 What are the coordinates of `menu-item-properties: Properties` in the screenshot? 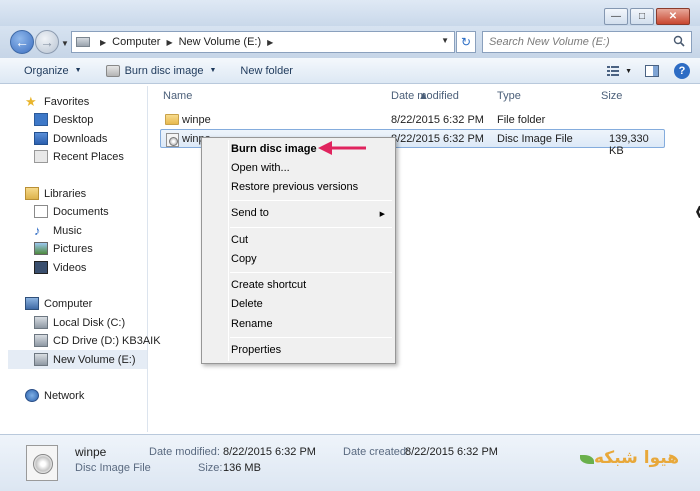 It's located at (256, 350).